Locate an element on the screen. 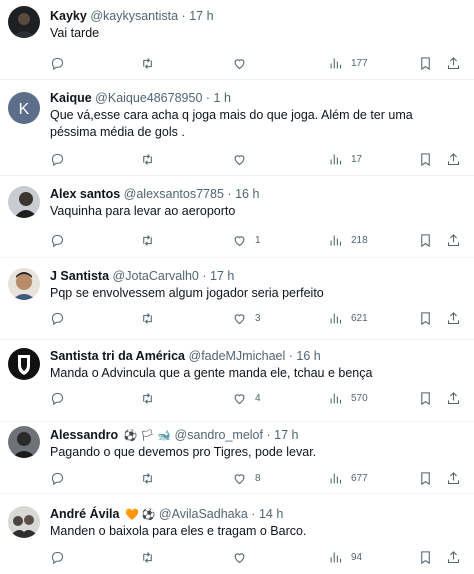 This screenshot has height=574, width=474. views-button: 621 is located at coordinates (348, 318).